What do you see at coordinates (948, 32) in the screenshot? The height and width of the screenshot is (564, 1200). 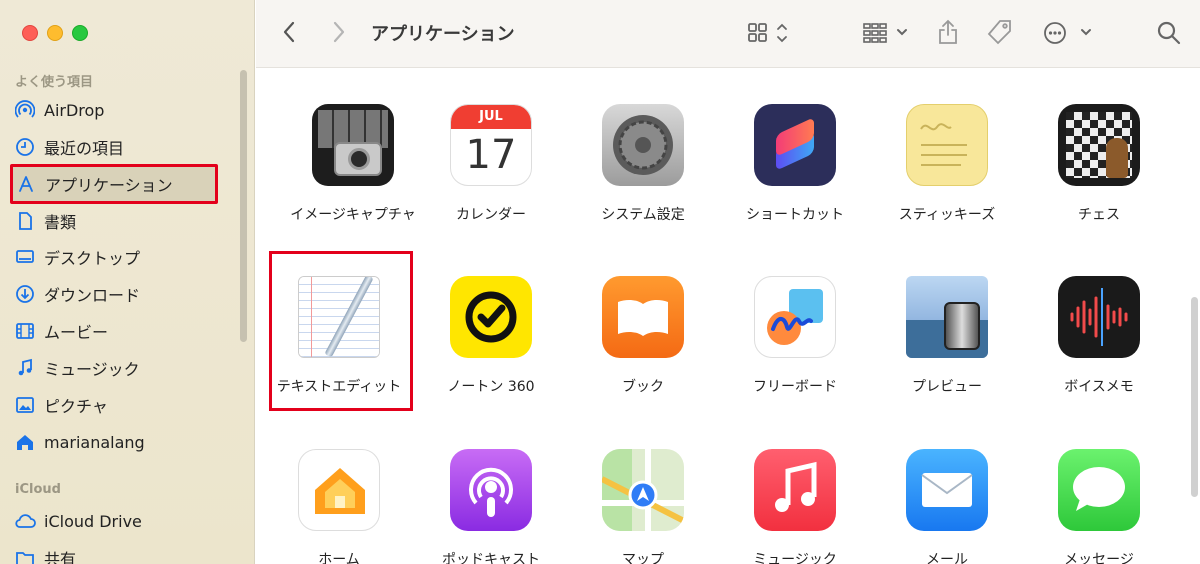 I see `share-icon` at bounding box center [948, 32].